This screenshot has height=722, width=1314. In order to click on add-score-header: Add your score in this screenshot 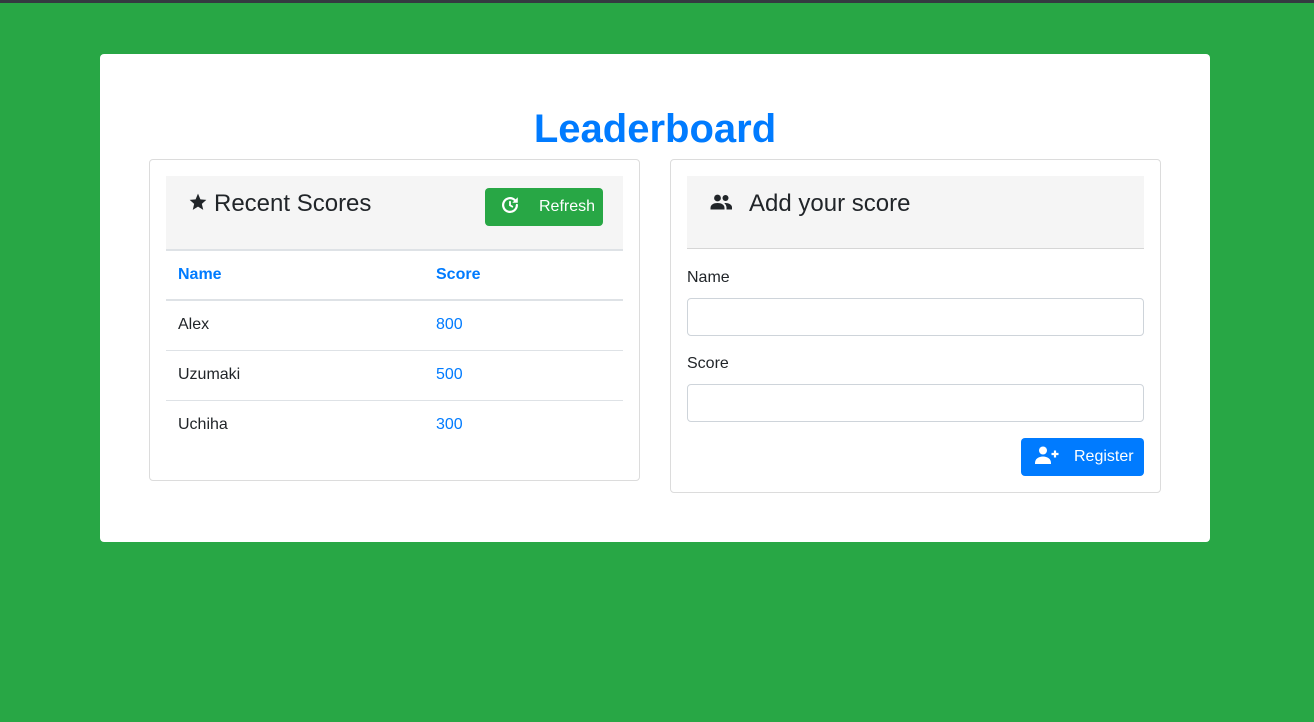, I will do `click(915, 212)`.